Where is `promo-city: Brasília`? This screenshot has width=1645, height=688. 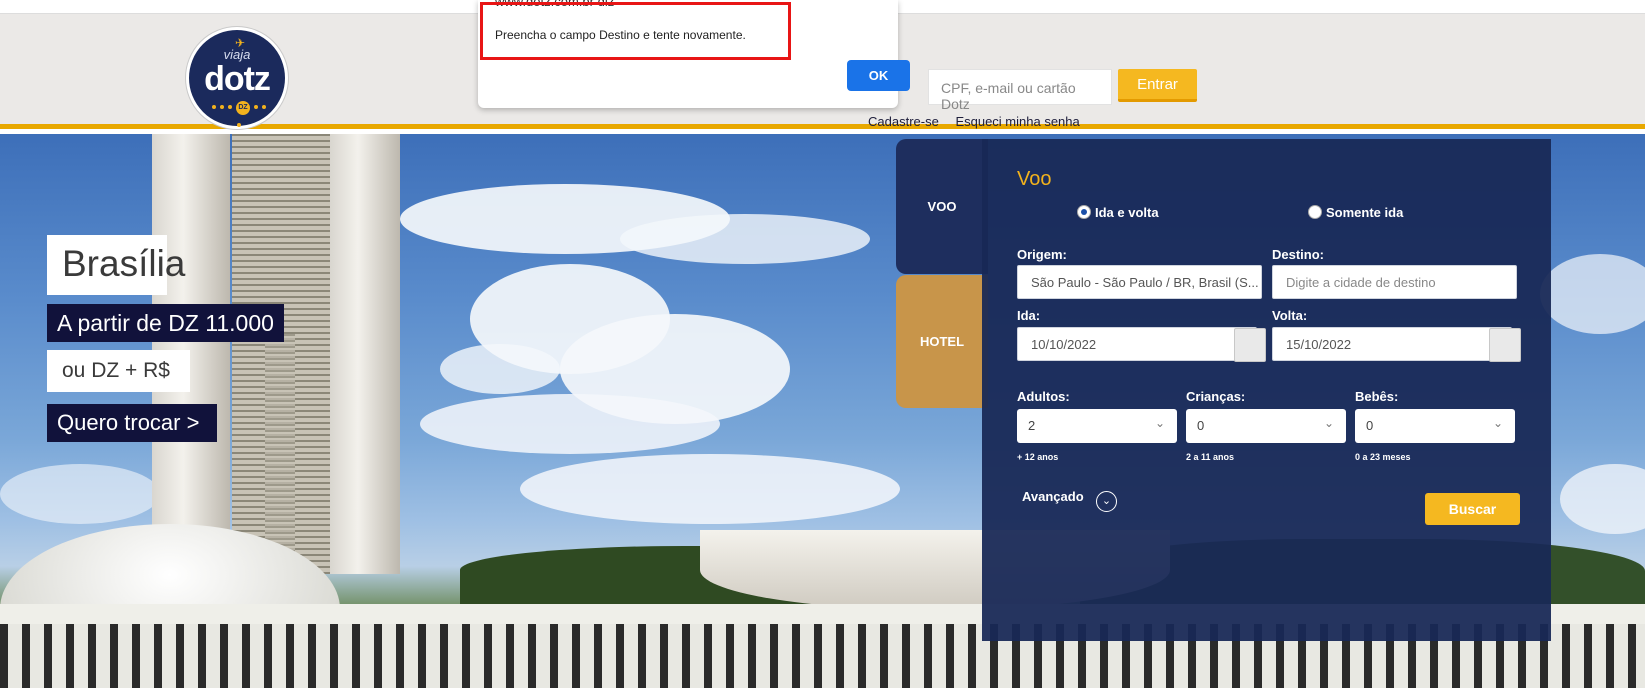 promo-city: Brasília is located at coordinates (116, 265).